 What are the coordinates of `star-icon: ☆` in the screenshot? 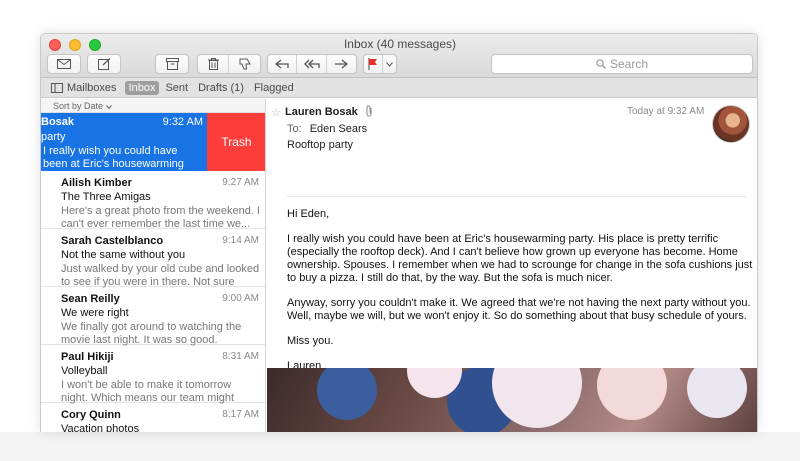 It's located at (276, 112).